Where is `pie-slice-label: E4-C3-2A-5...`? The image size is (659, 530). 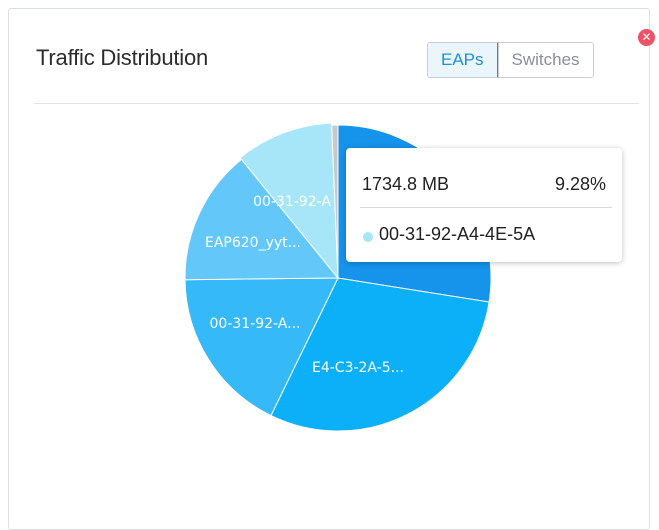
pie-slice-label: E4-C3-2A-5... is located at coordinates (358, 368).